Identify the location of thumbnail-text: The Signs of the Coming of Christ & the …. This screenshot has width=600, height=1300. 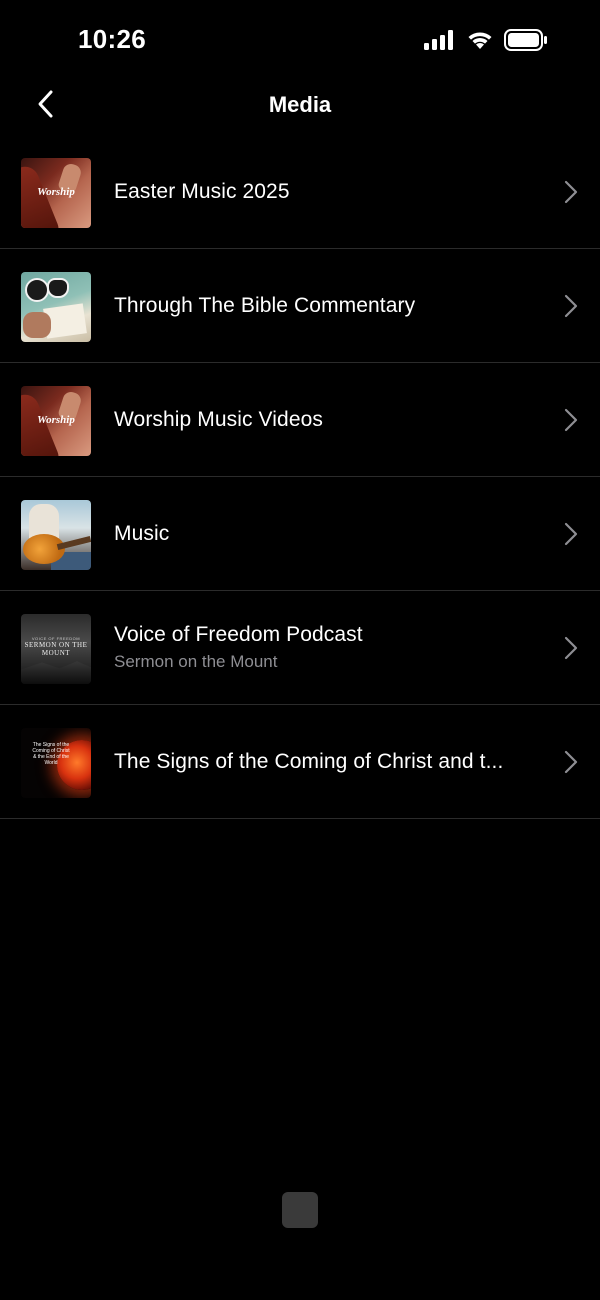
(51, 754).